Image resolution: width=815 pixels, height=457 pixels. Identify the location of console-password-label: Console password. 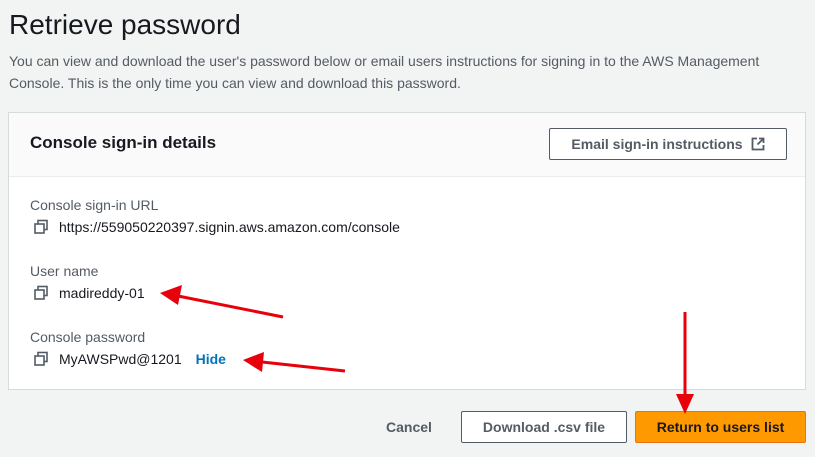
(88, 337).